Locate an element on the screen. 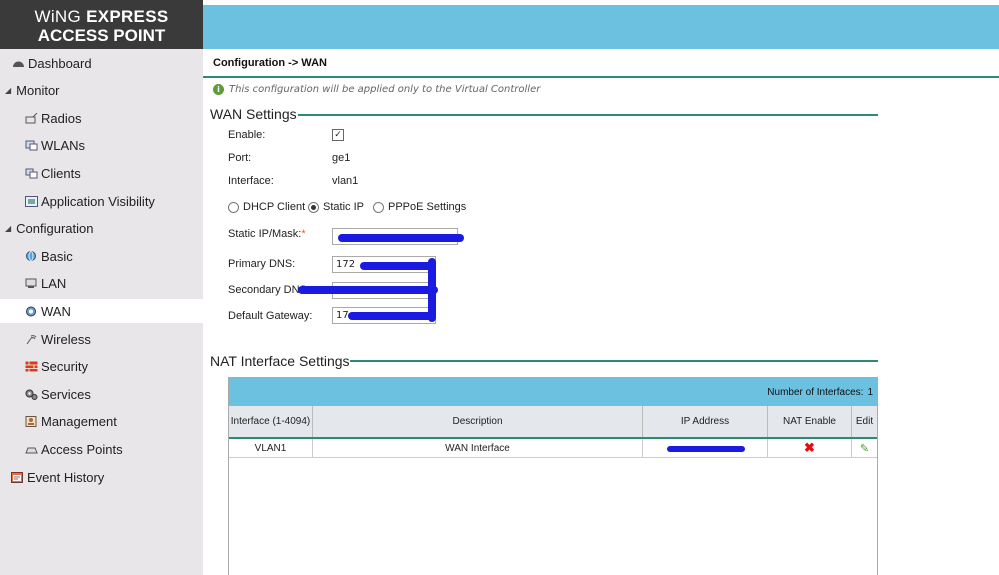  port-value: ge1 is located at coordinates (341, 158).